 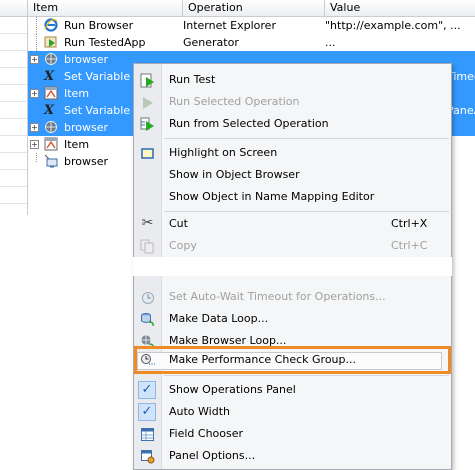 What do you see at coordinates (192, 79) in the screenshot?
I see `menu-label: Run Test` at bounding box center [192, 79].